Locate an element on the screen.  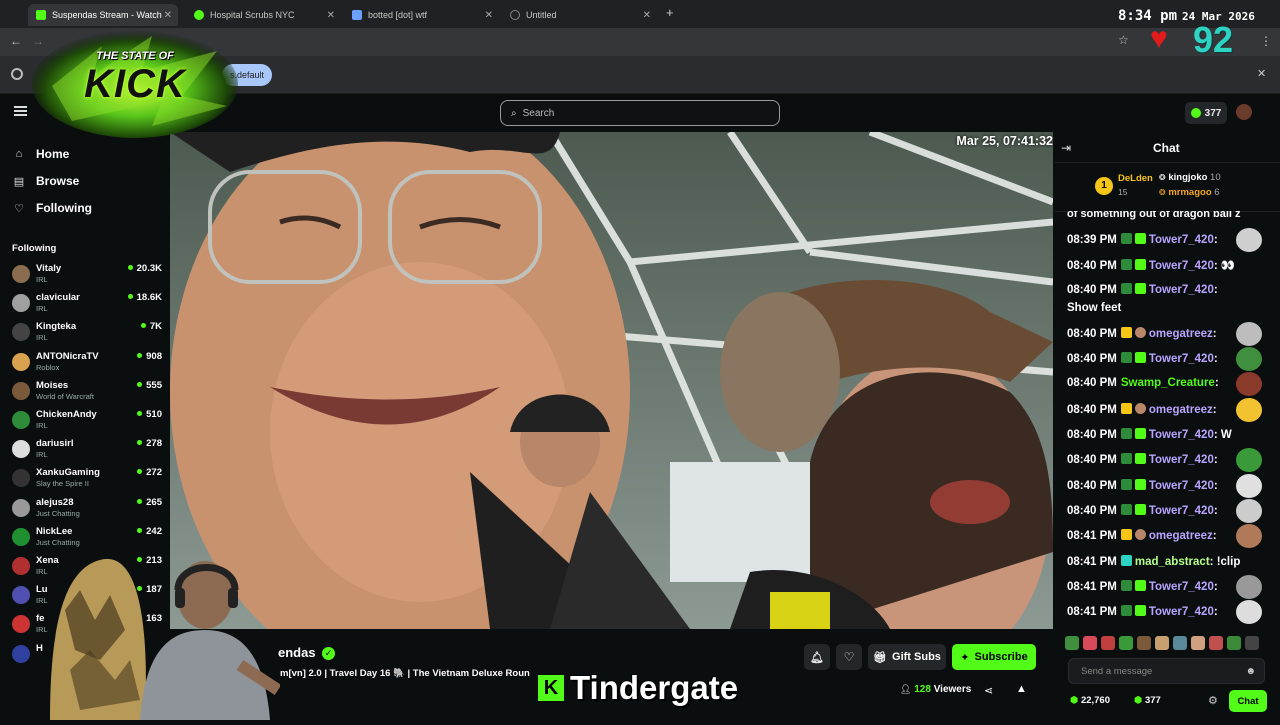
following-name: Vitaly is located at coordinates (49, 268).